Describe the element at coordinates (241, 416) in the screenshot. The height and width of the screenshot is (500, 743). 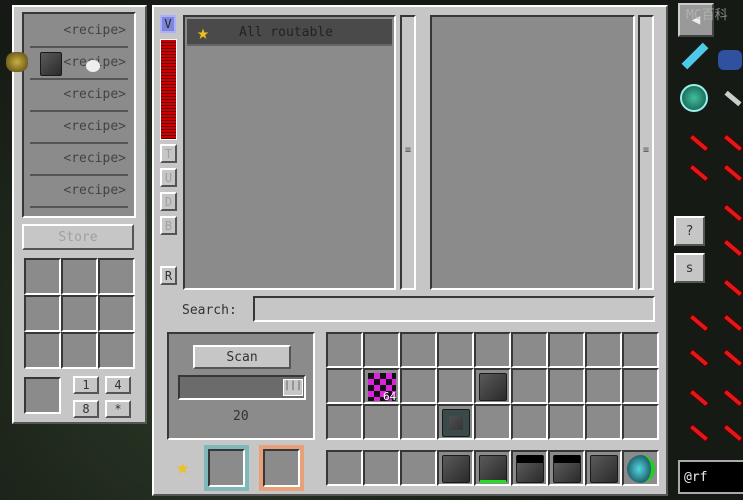
I see `scan-radius-value: 20` at that location.